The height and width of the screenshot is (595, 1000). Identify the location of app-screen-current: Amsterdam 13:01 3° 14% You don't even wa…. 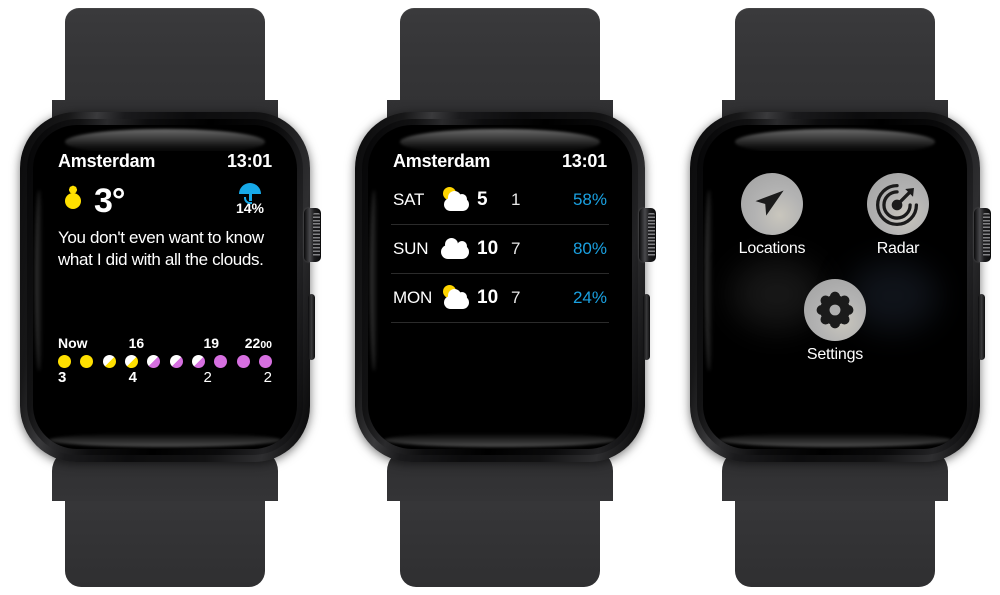
(165, 270).